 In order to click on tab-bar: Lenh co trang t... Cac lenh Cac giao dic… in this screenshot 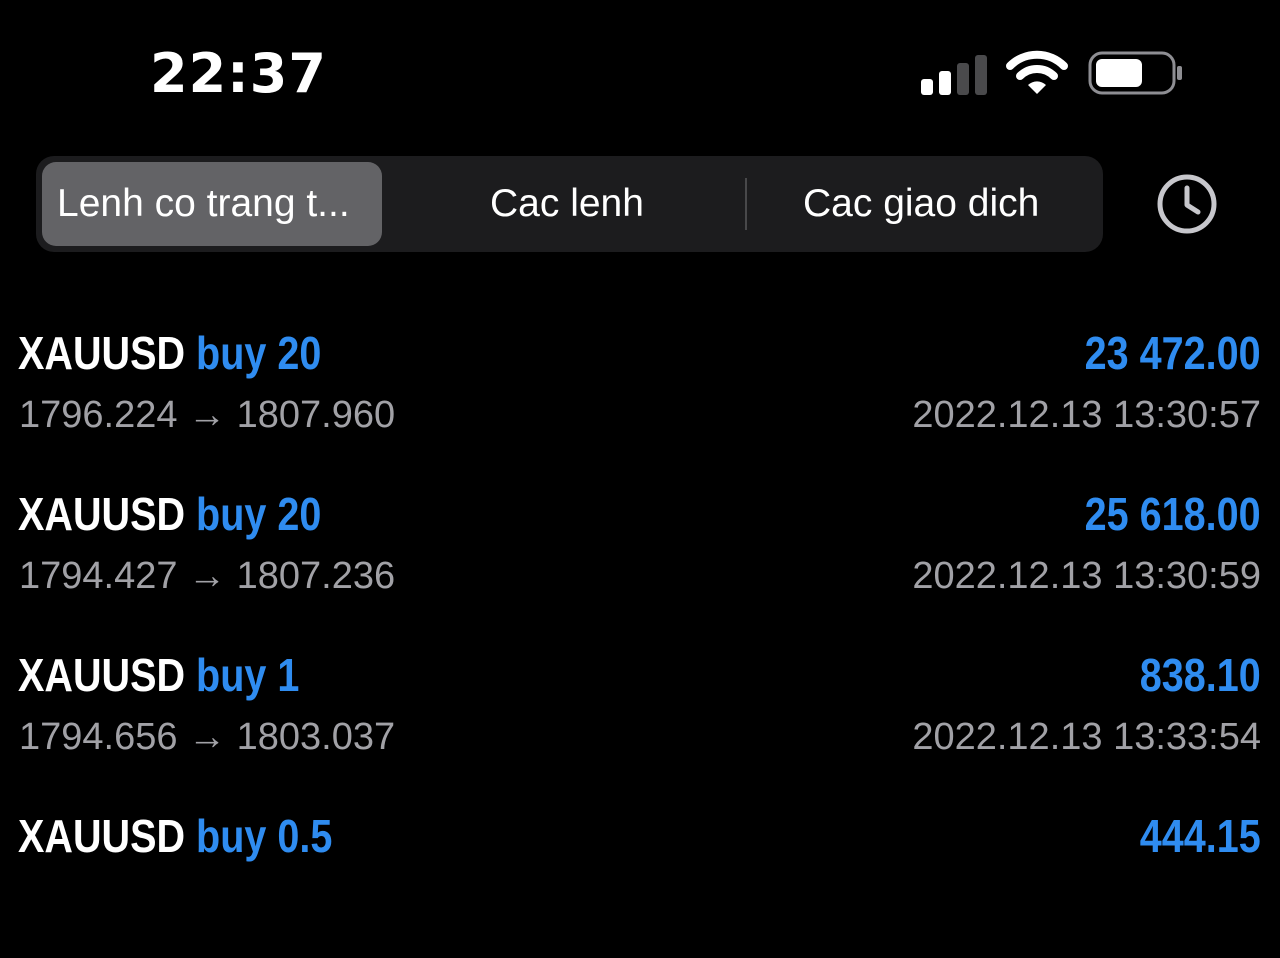, I will do `click(569, 204)`.